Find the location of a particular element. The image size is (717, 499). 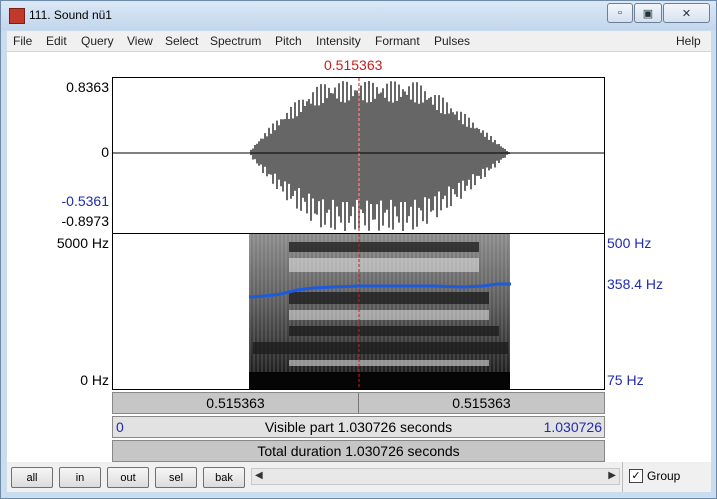

title-bar: 111. Sound nü1 ▫ ▣ ✕ is located at coordinates (358, 15).